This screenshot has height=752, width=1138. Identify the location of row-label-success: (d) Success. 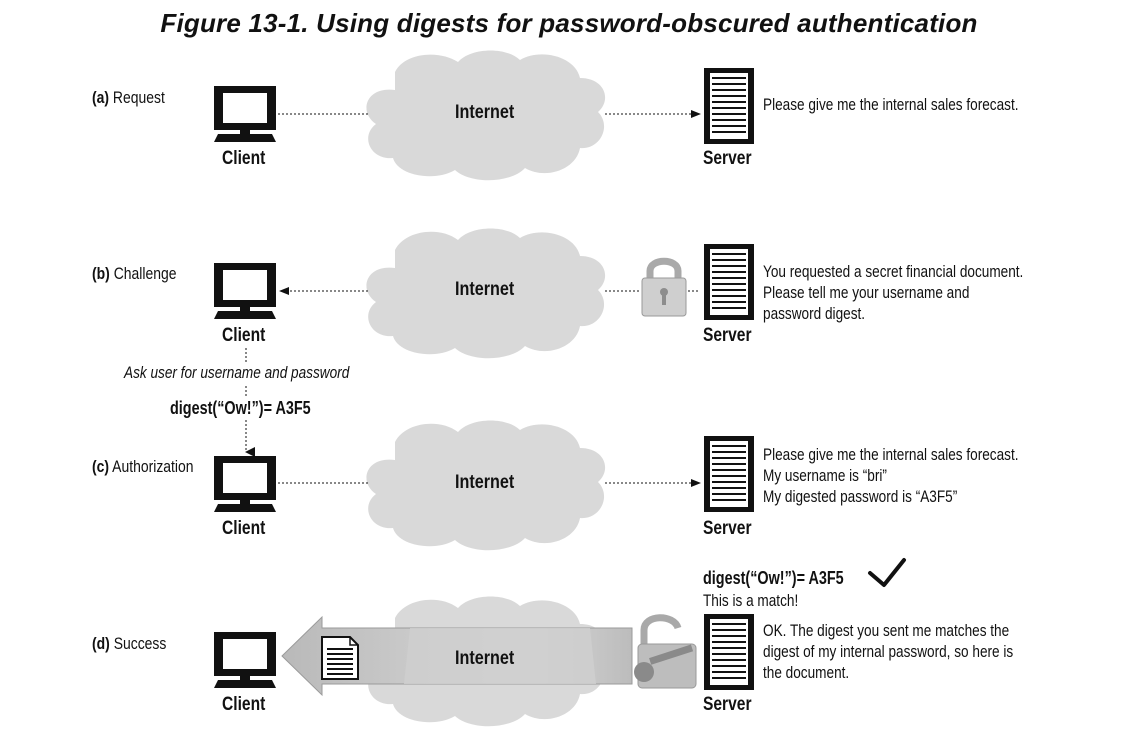
(129, 644).